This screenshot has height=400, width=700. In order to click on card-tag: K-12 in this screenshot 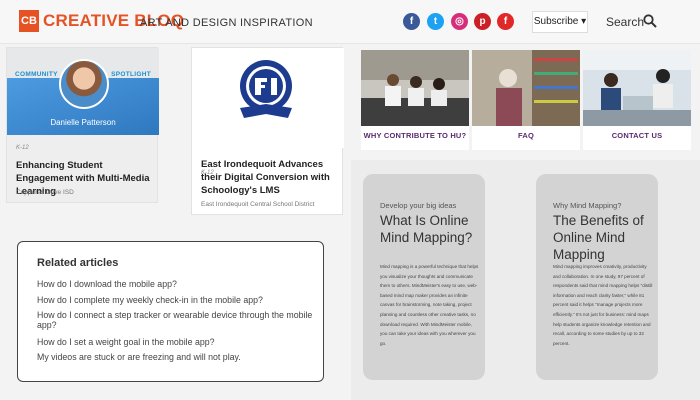, I will do `click(22, 148)`.